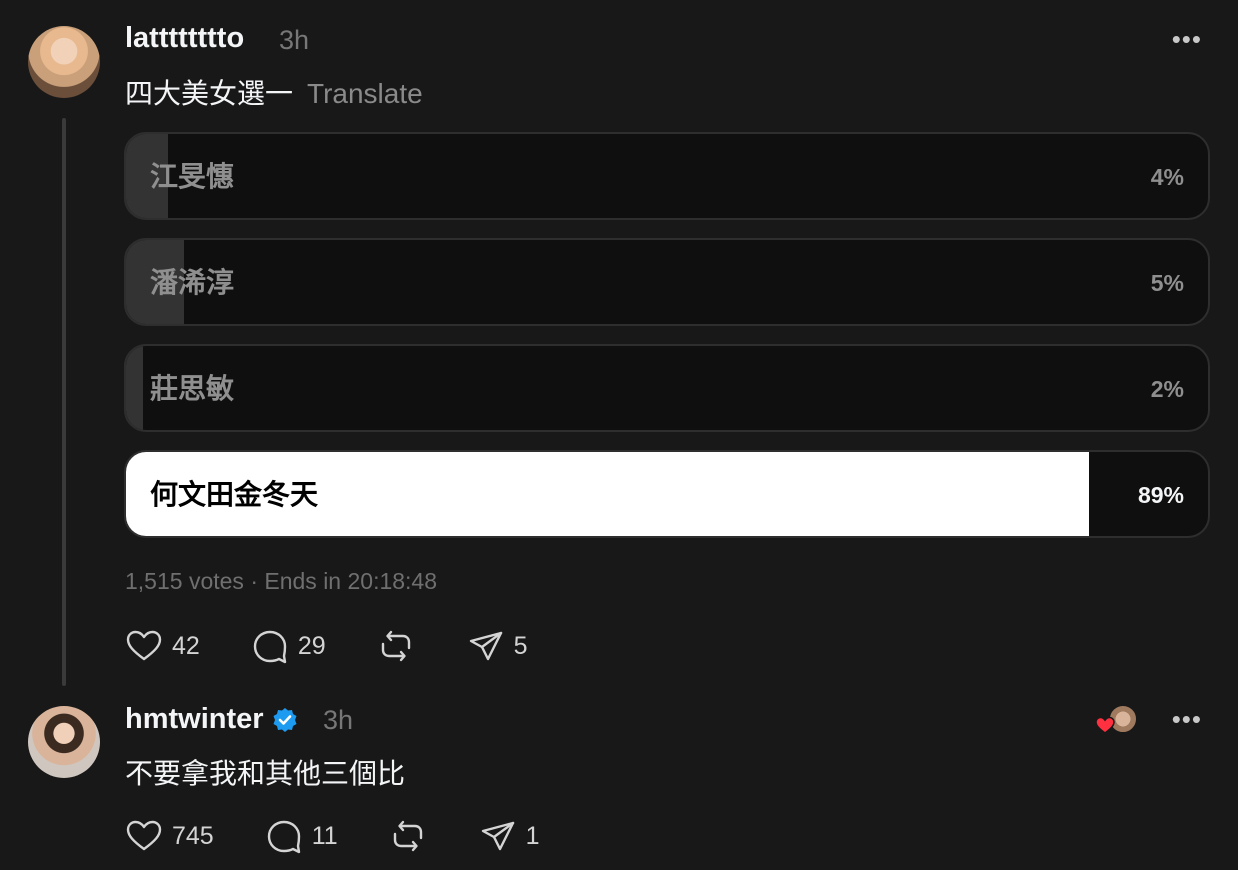 This screenshot has height=870, width=1238. I want to click on poll-option-label: 何文田金冬天, so click(234, 494).